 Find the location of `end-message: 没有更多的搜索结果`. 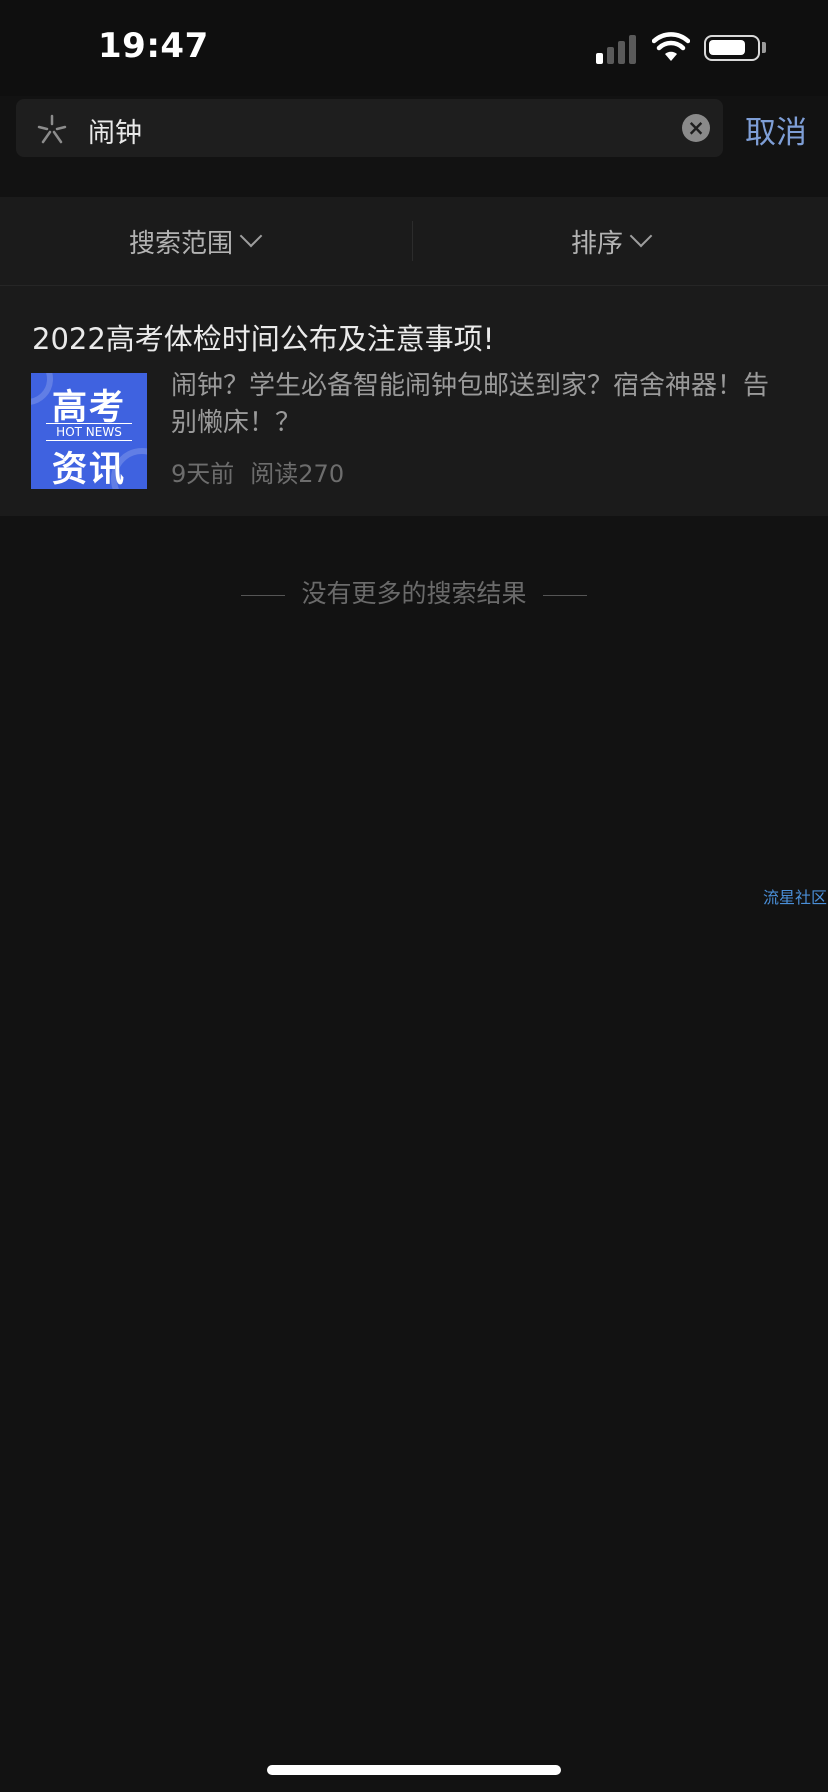

end-message: 没有更多的搜索结果 is located at coordinates (414, 593).